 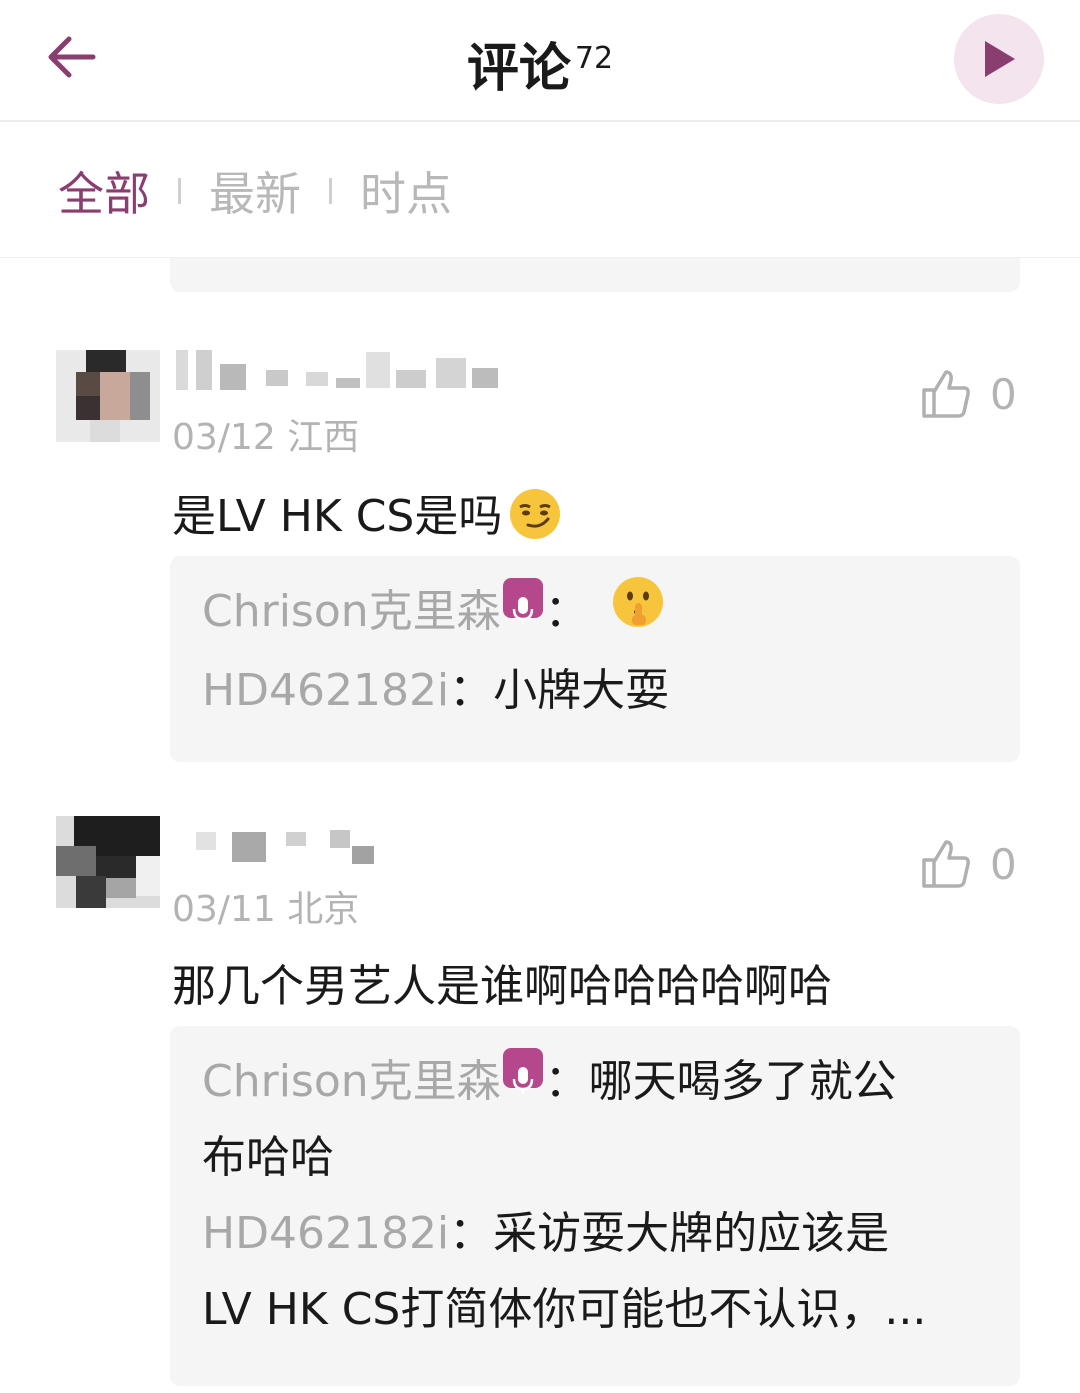 I want to click on page-title: 评论 72, so click(x=540, y=63).